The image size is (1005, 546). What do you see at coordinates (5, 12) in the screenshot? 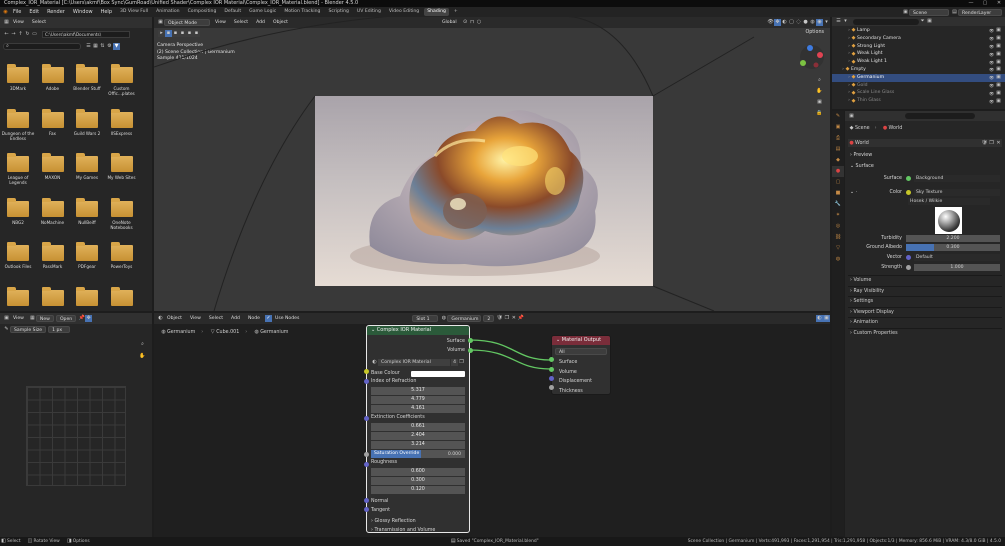
I see `blender-logo-icon: ◉` at bounding box center [5, 12].